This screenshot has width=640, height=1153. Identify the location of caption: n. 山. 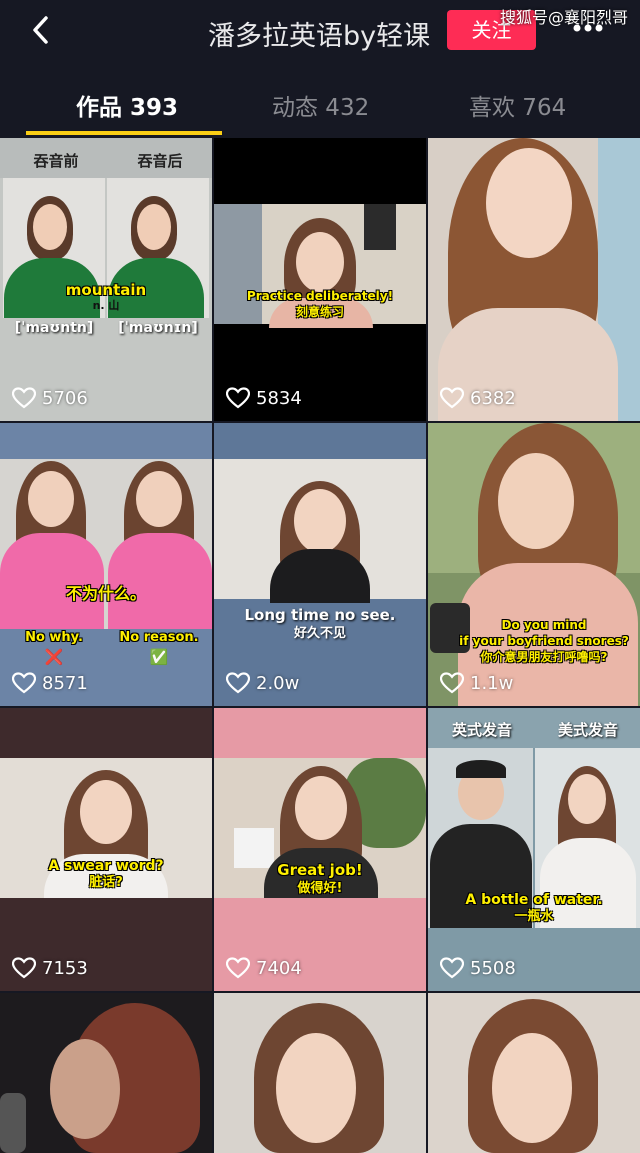
(106, 305).